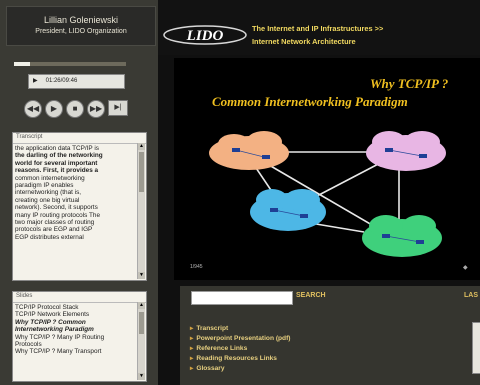 The image size is (480, 385). What do you see at coordinates (141, 341) in the screenshot?
I see `index-scrollbar: ▲ ▼` at bounding box center [141, 341].